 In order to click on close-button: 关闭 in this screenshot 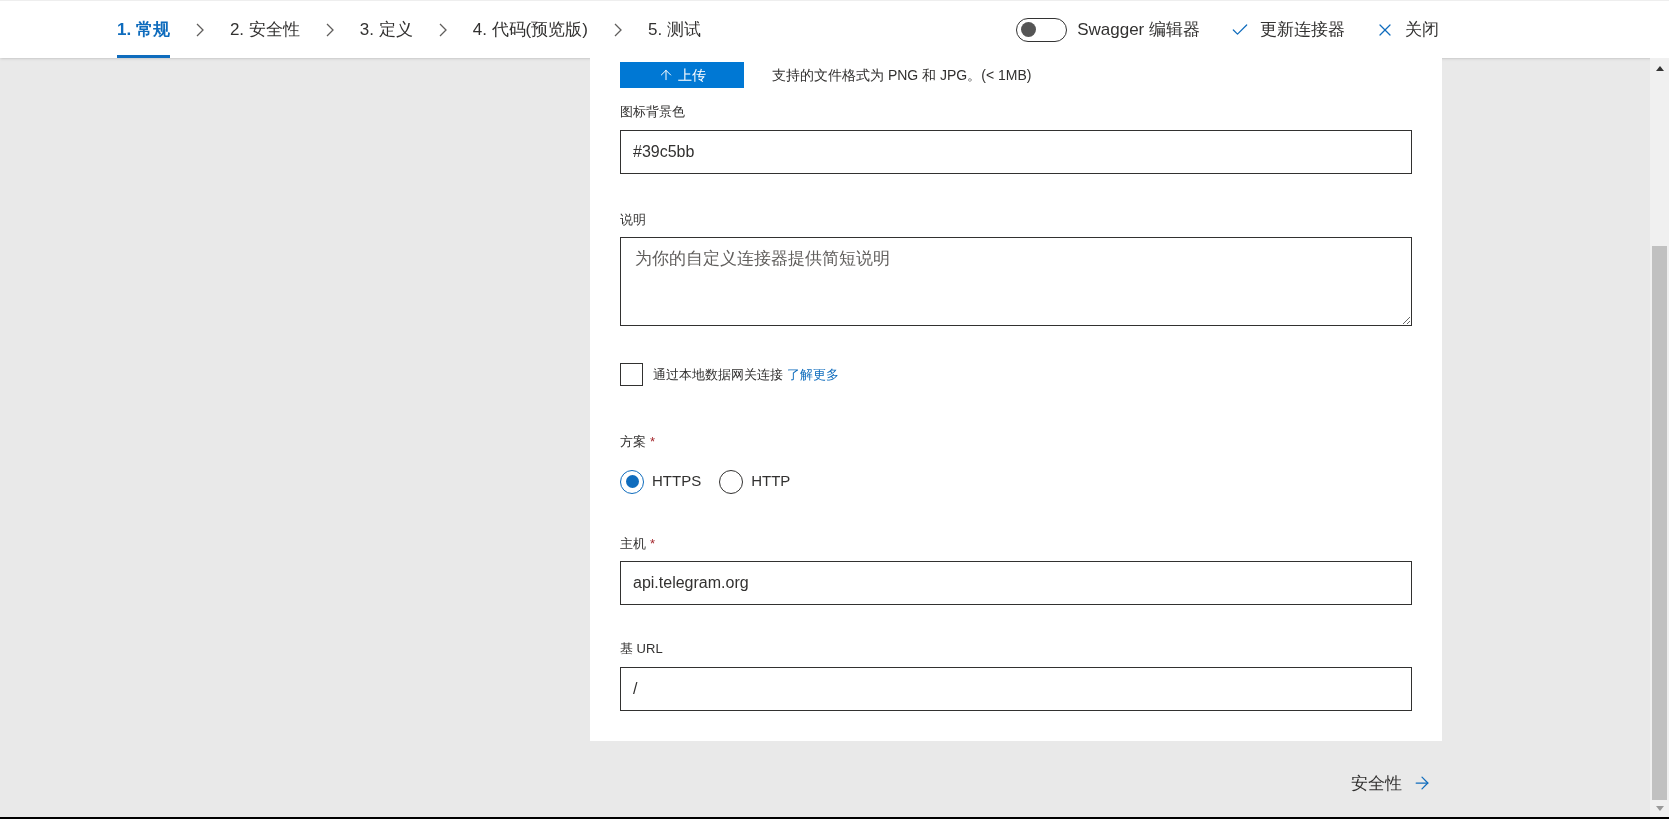, I will do `click(1407, 29)`.